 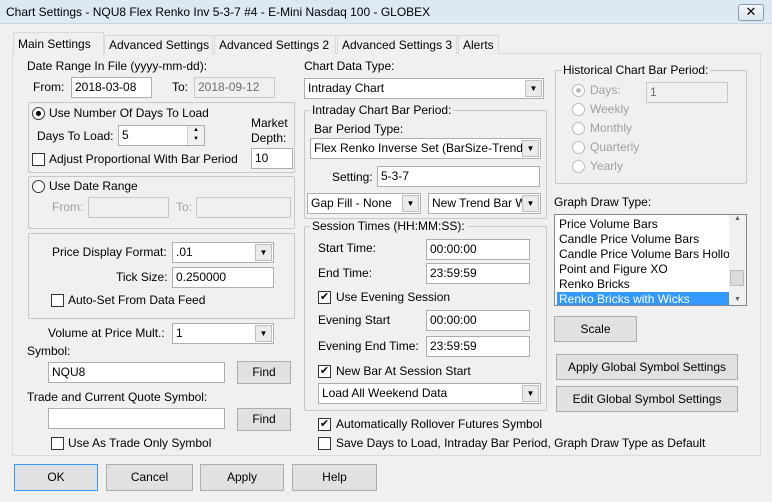 What do you see at coordinates (137, 300) in the screenshot?
I see `autoset-label: Auto-Set From Data Feed` at bounding box center [137, 300].